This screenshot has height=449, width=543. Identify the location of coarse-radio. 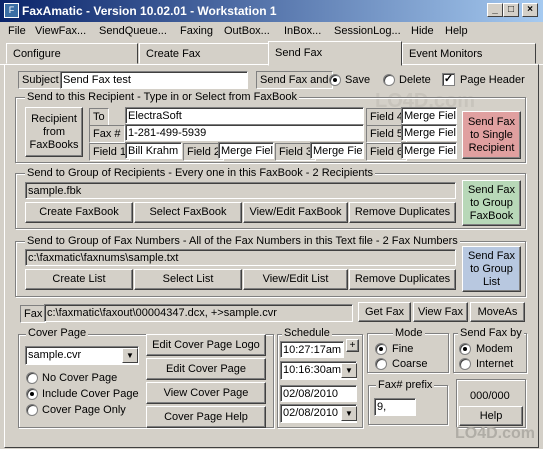
(381, 364).